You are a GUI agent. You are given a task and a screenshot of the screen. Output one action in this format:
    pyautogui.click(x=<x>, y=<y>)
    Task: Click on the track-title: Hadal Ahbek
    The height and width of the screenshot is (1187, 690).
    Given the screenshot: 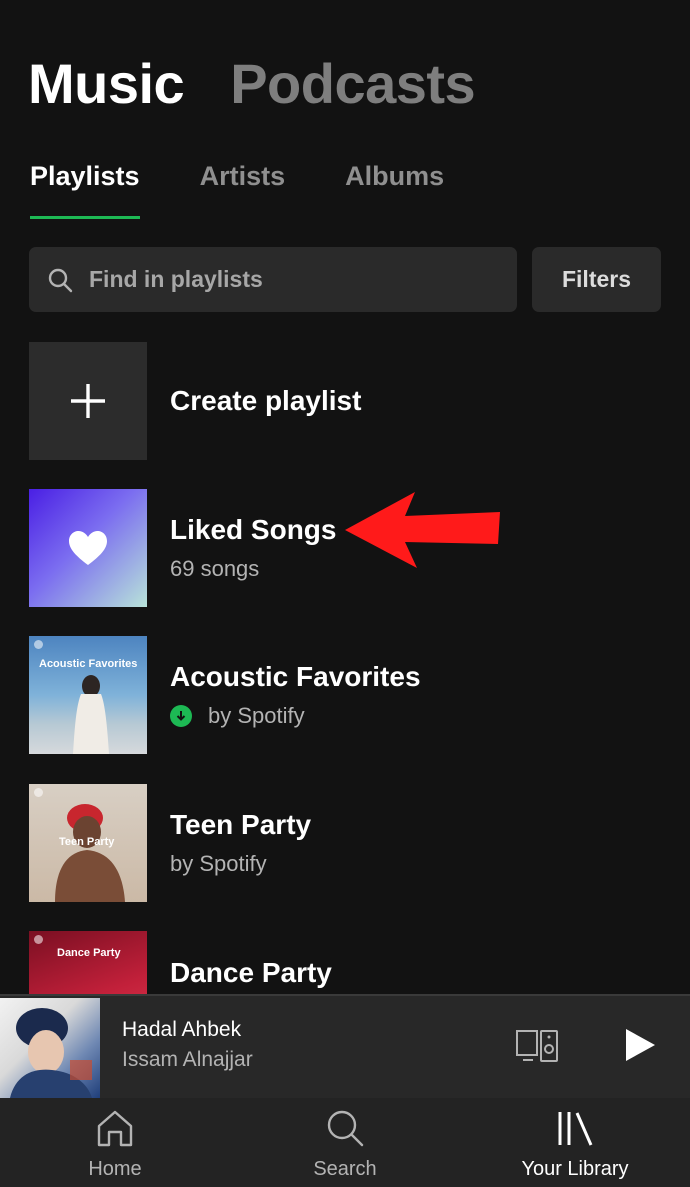 What is the action you would take?
    pyautogui.click(x=182, y=1029)
    